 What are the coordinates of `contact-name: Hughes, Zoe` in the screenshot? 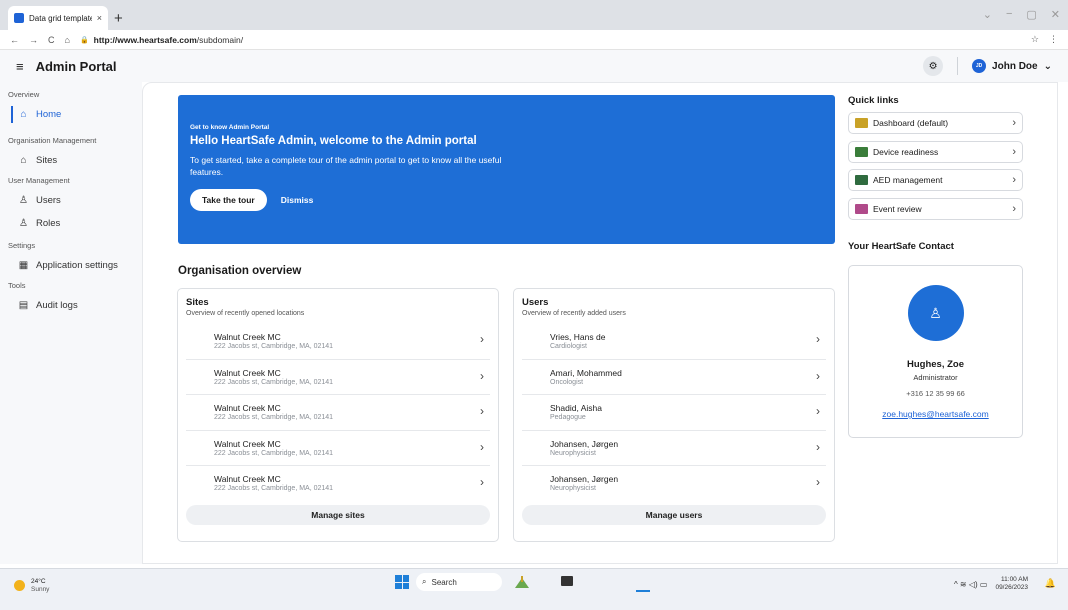 It's located at (935, 364).